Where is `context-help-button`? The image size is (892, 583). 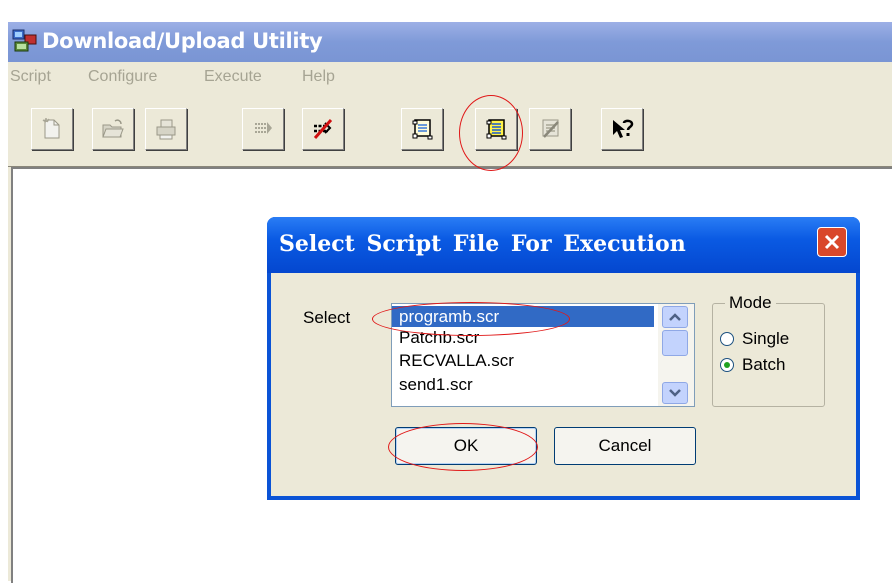
context-help-button is located at coordinates (622, 129).